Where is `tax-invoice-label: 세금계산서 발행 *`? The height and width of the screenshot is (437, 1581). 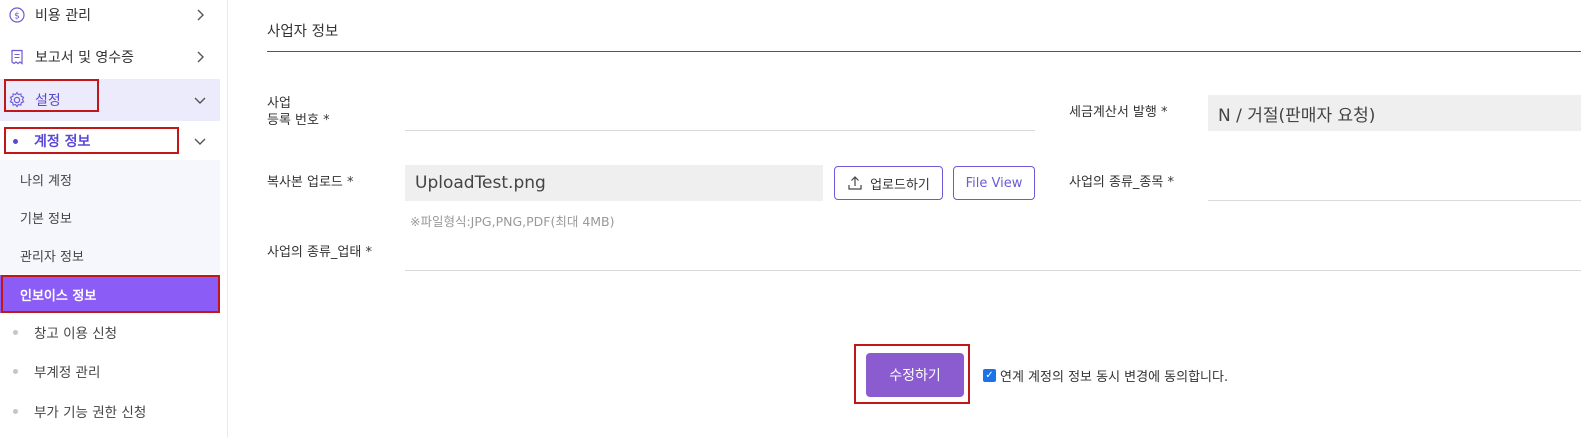 tax-invoice-label: 세금계산서 발행 * is located at coordinates (1118, 112).